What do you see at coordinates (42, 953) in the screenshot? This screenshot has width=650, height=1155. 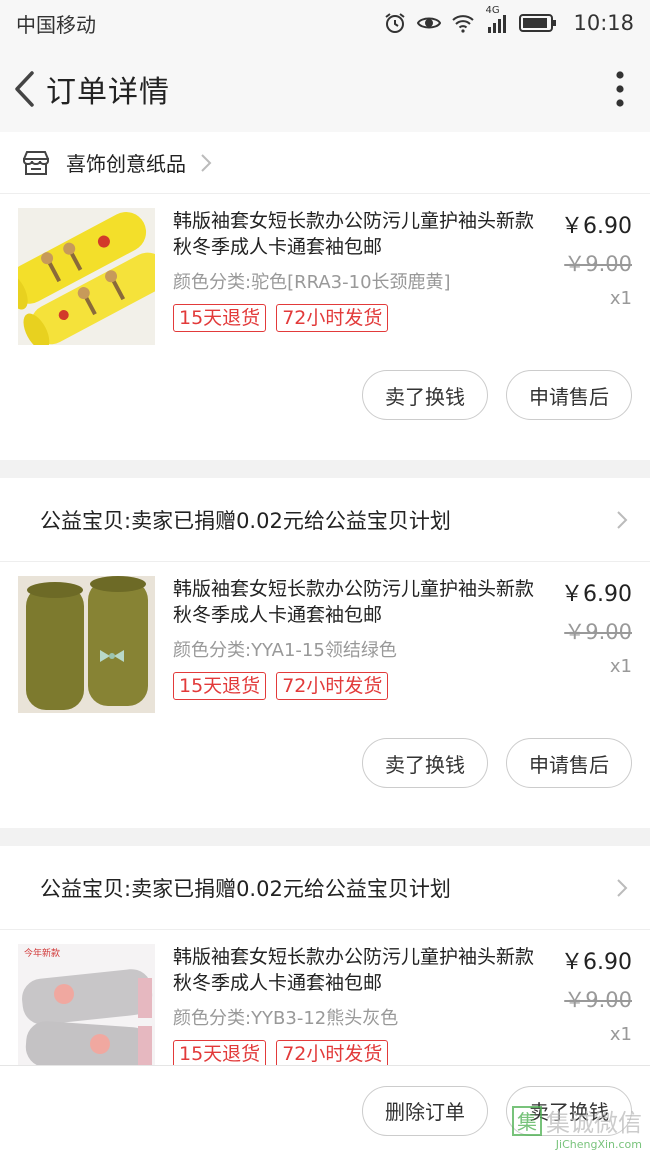 I see `thumb-caption: 今年新款` at bounding box center [42, 953].